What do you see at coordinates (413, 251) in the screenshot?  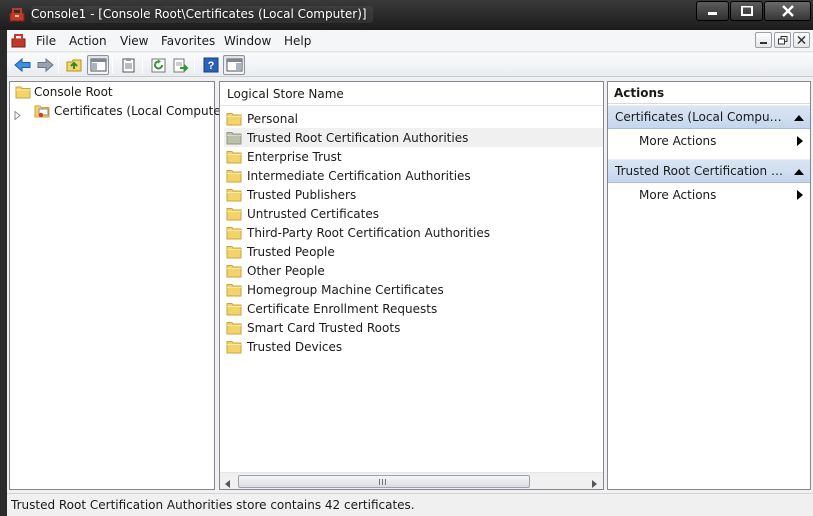 I see `list-item: Trusted People` at bounding box center [413, 251].